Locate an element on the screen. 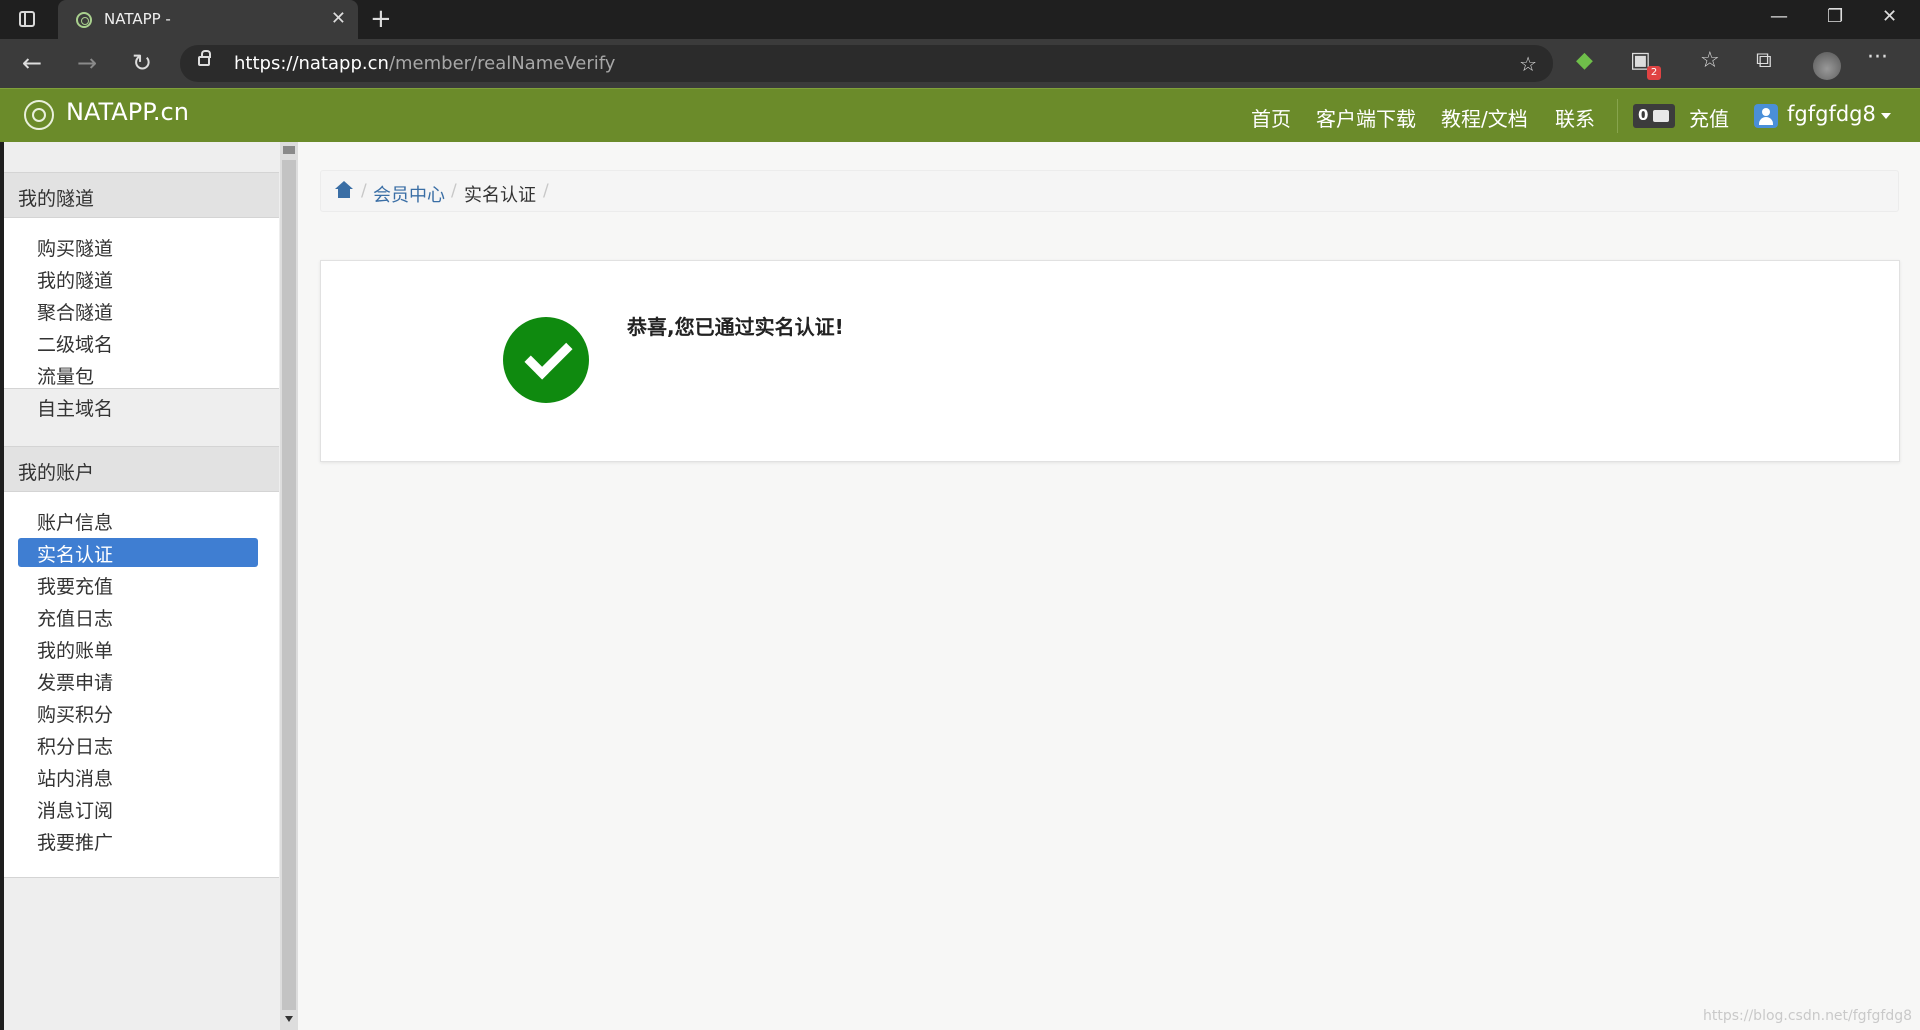  sidebar-item-message-subscribe: 消息订阅 is located at coordinates (138, 808).